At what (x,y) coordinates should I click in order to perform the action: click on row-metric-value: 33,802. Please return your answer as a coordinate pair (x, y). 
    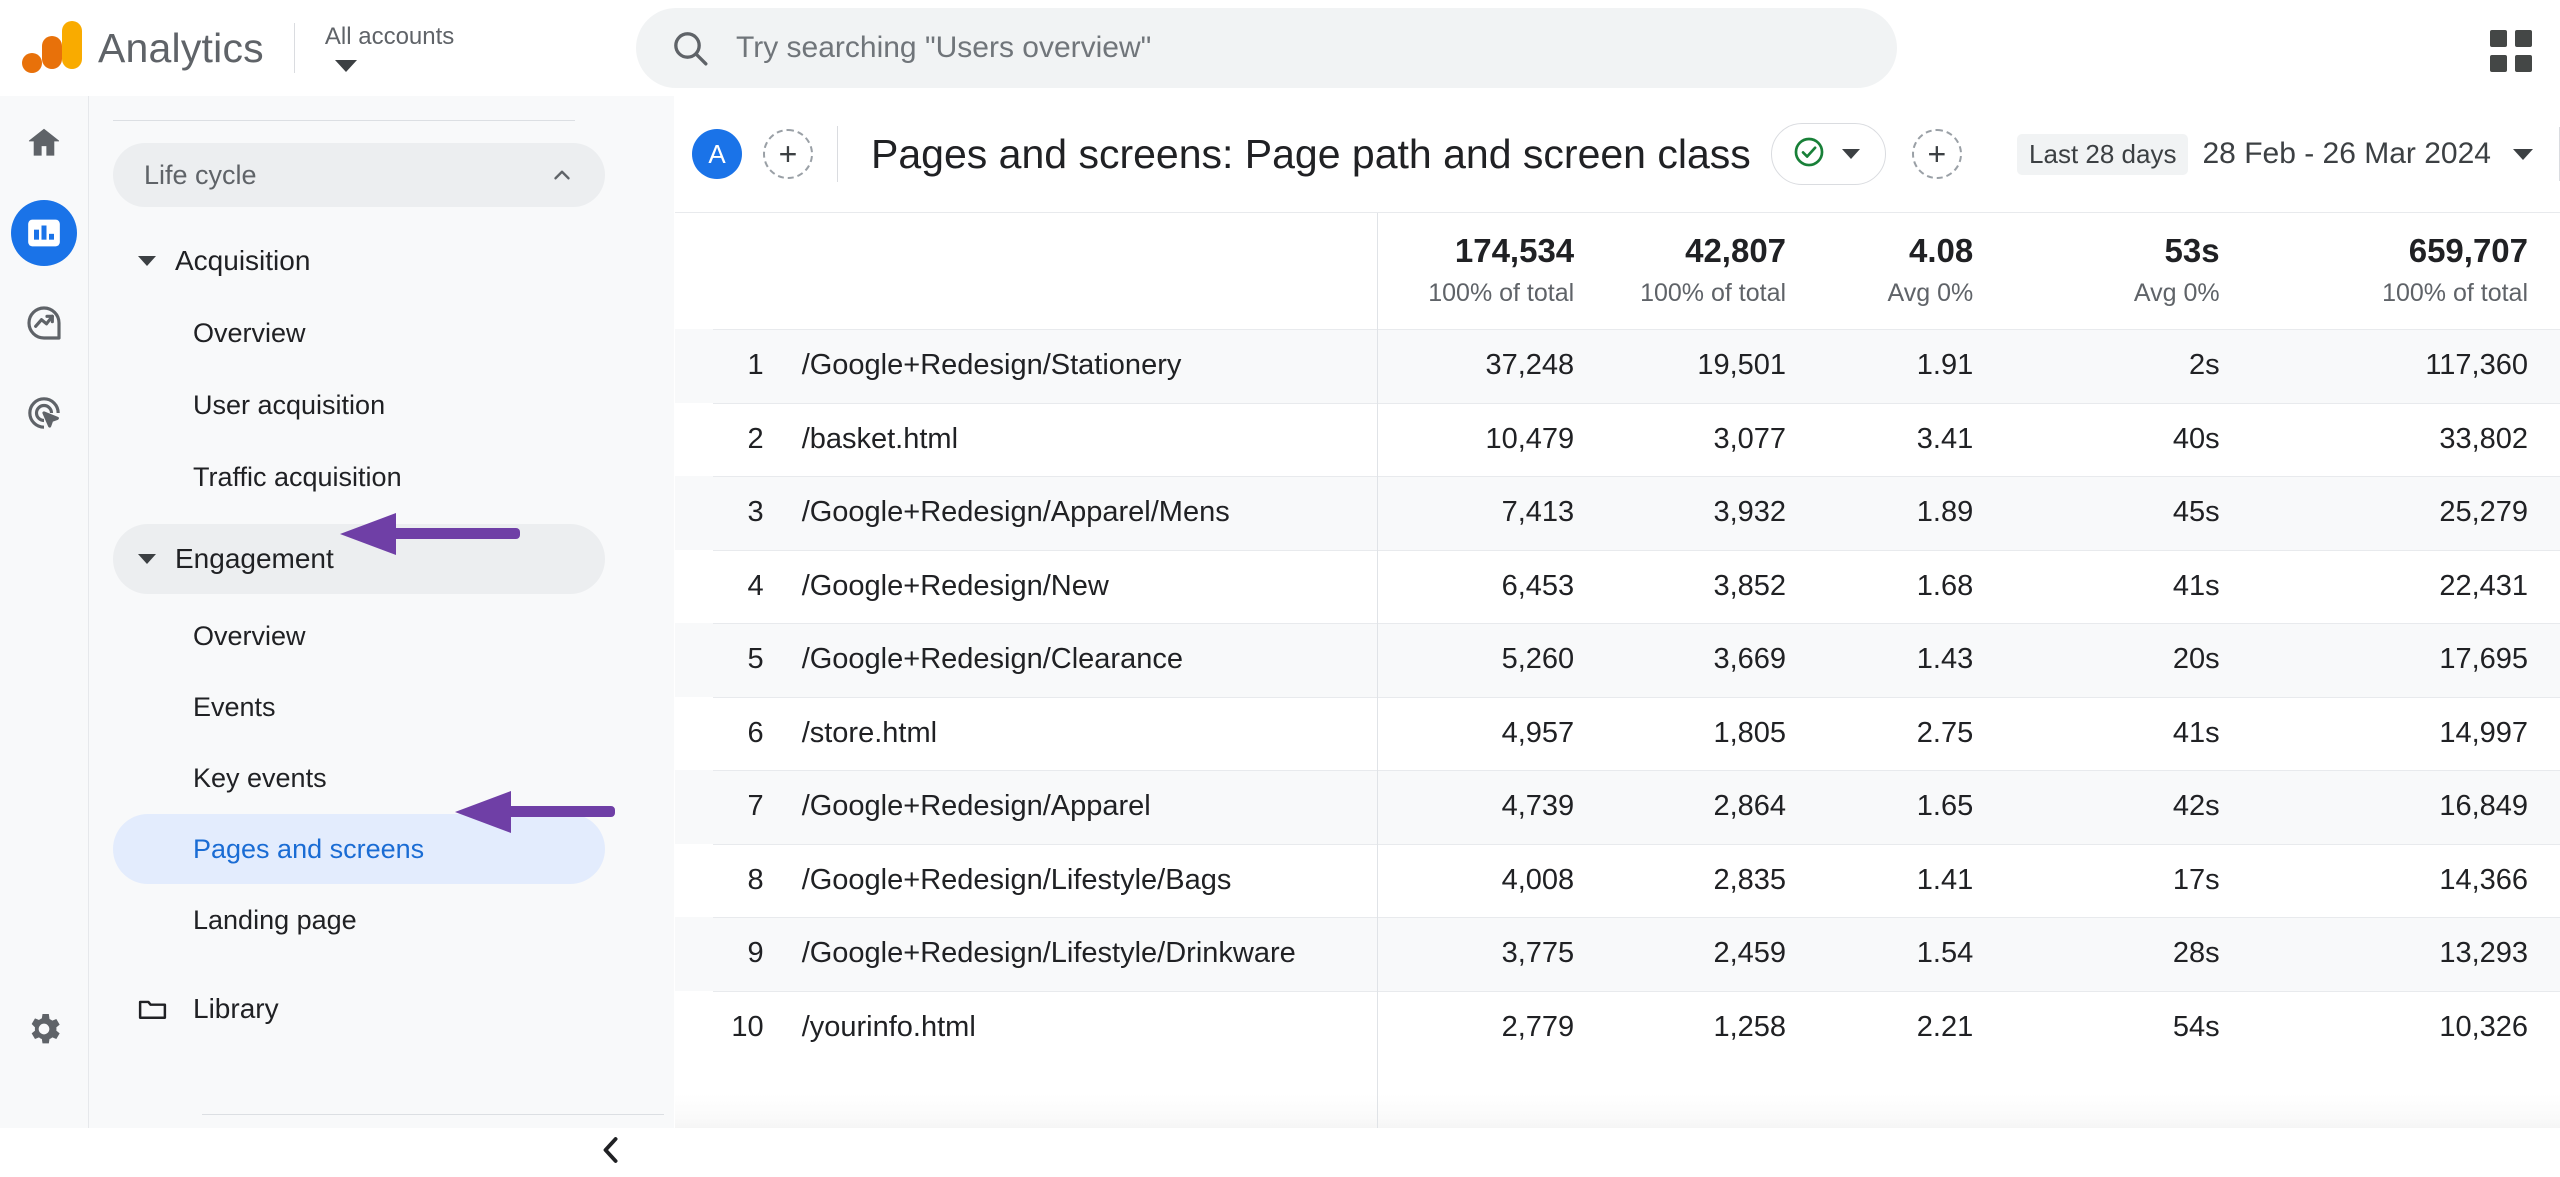
    Looking at the image, I should click on (2484, 438).